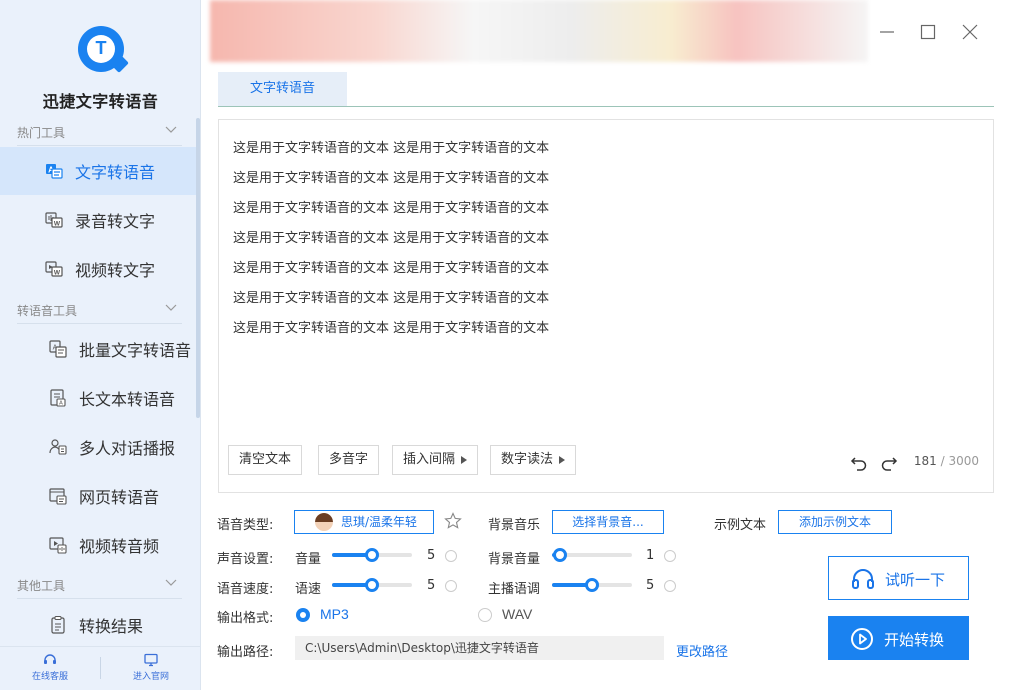 The image size is (1010, 690). I want to click on sidebar-item-label: 长文本转语音, so click(127, 399).